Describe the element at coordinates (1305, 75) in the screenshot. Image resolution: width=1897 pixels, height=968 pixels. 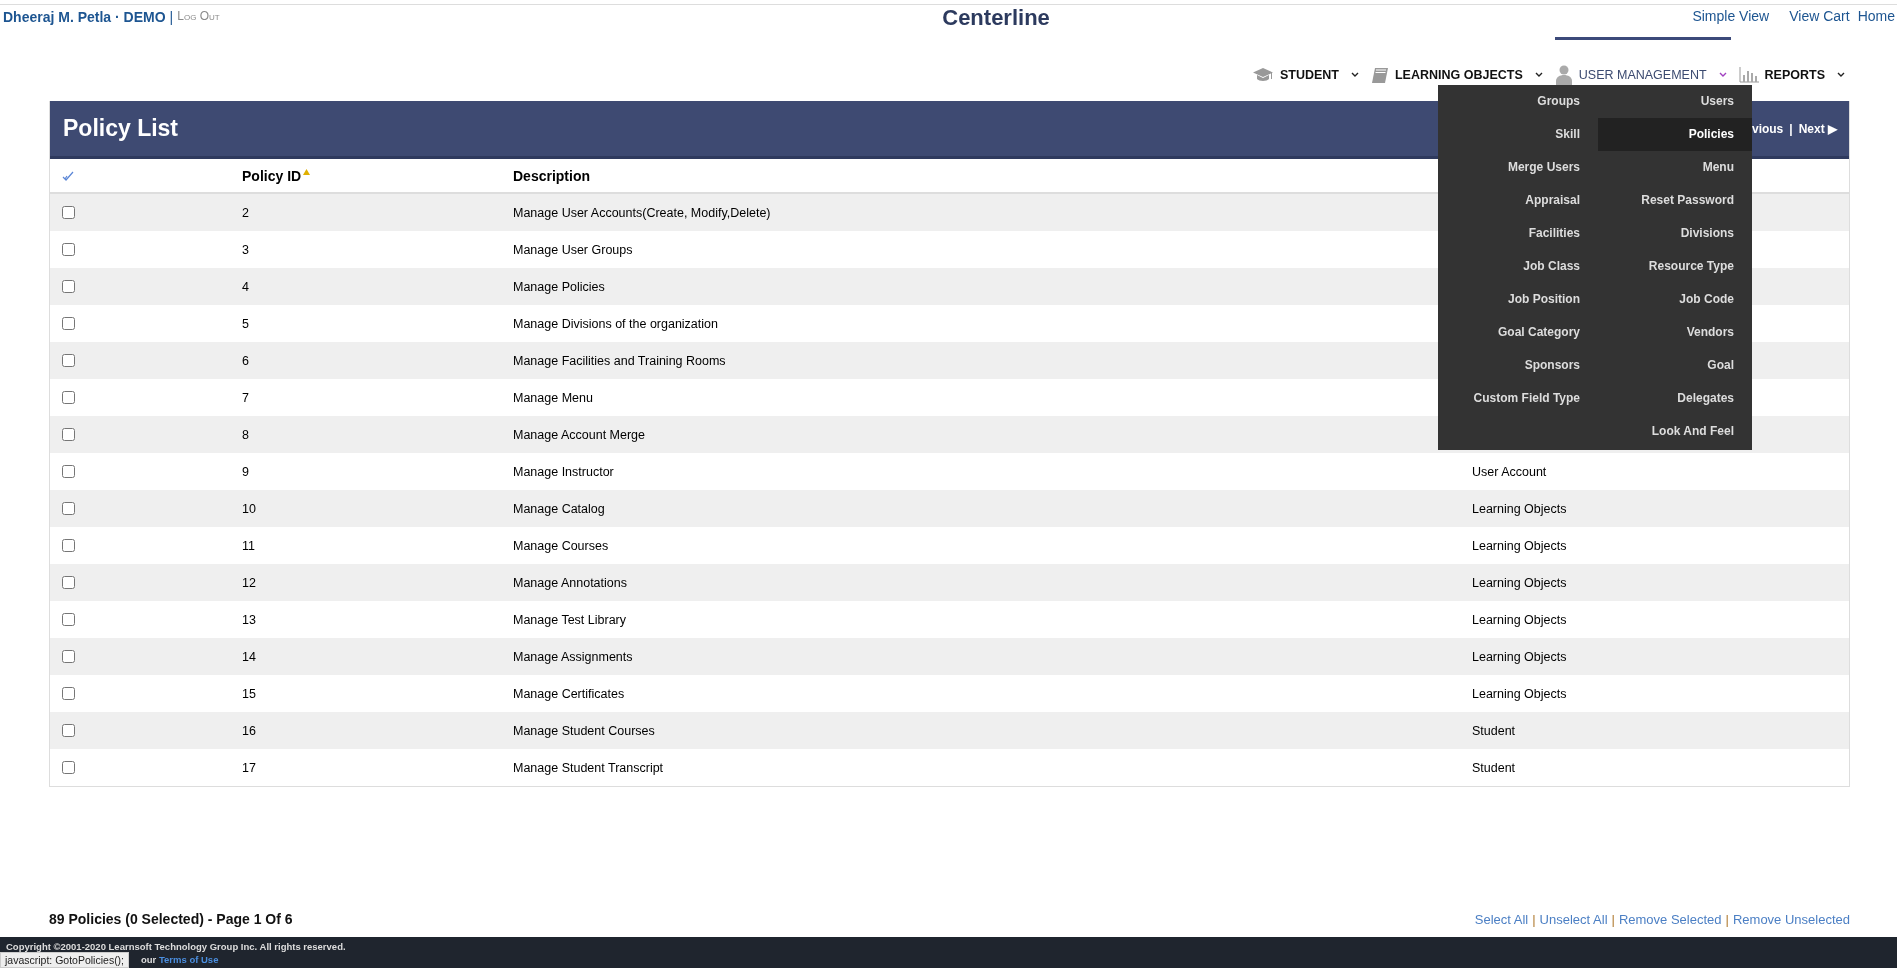
I see `nav-menu: STUDENT` at that location.